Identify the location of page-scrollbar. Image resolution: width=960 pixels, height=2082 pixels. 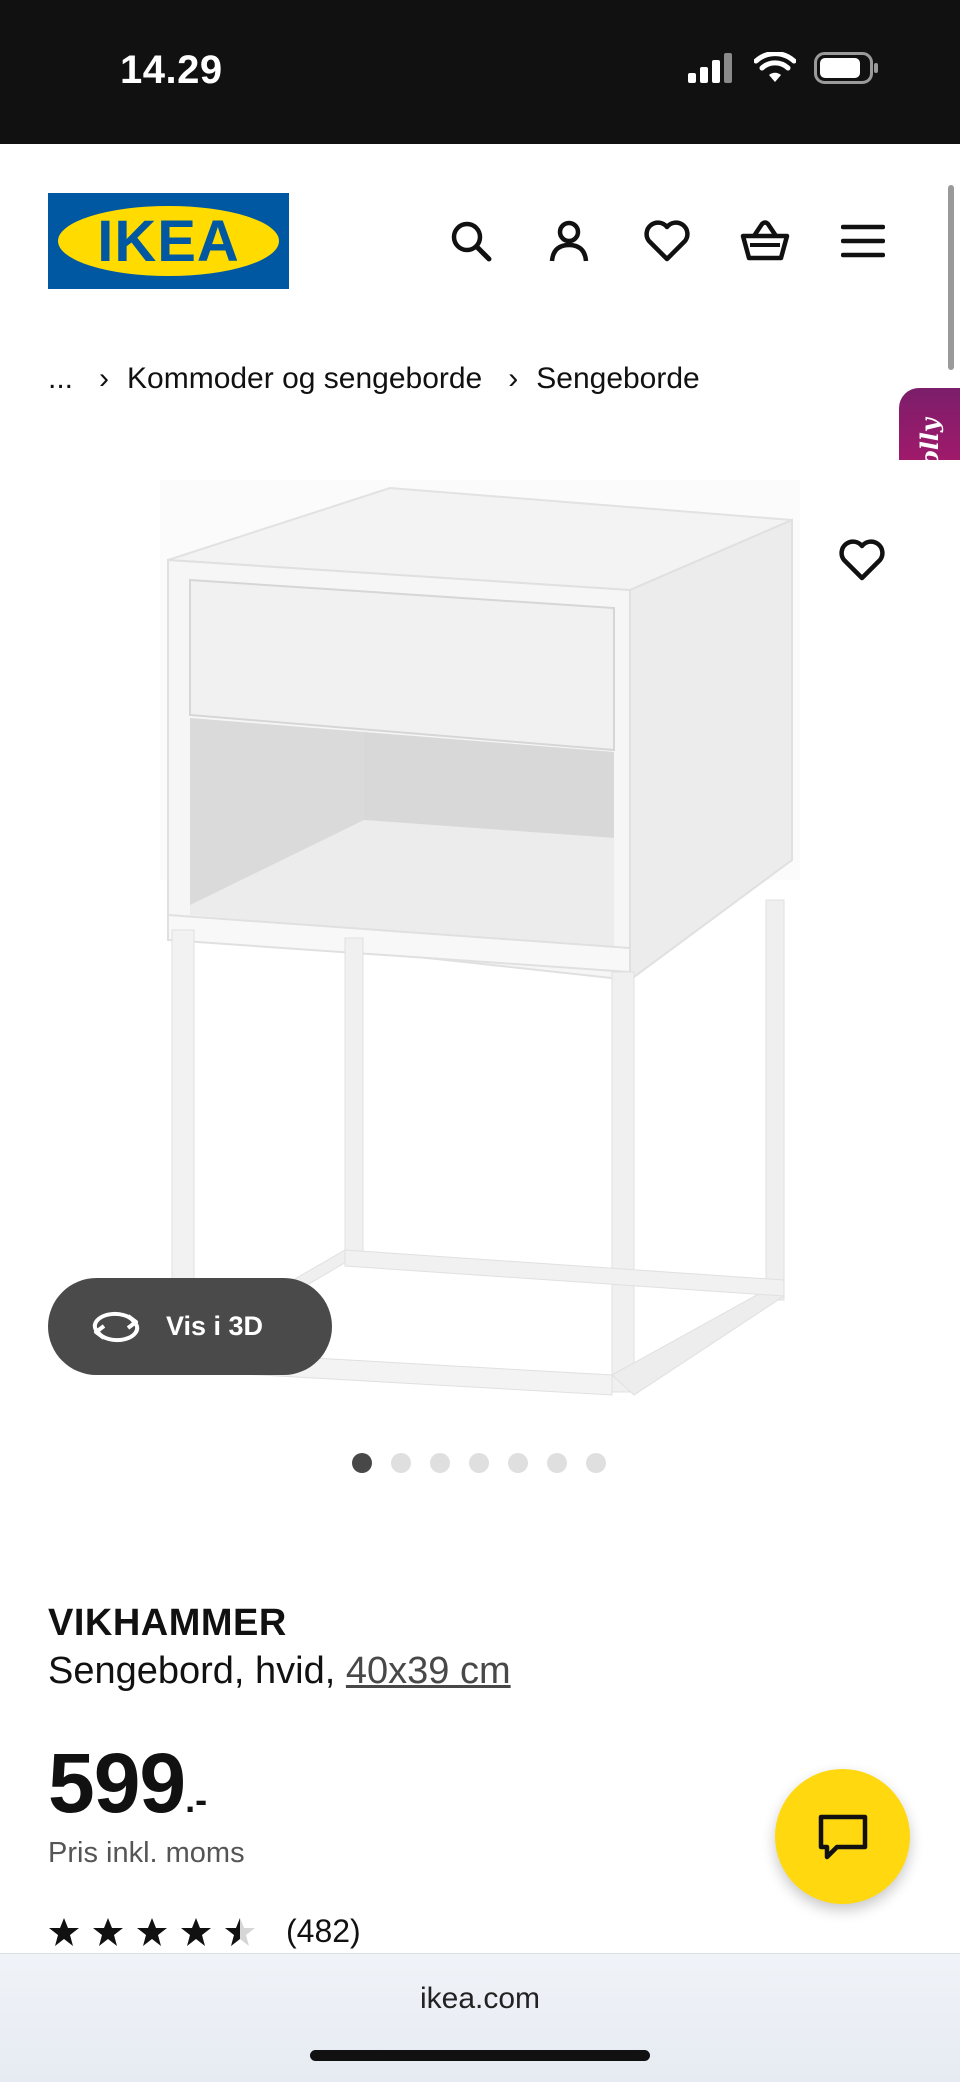
(951, 277).